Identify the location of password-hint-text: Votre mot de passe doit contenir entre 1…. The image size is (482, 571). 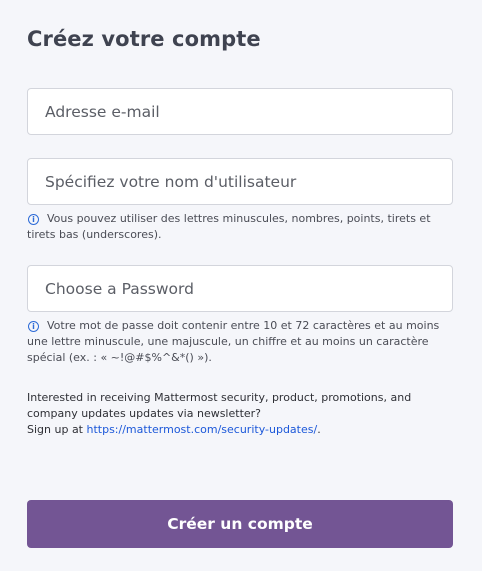
(233, 341).